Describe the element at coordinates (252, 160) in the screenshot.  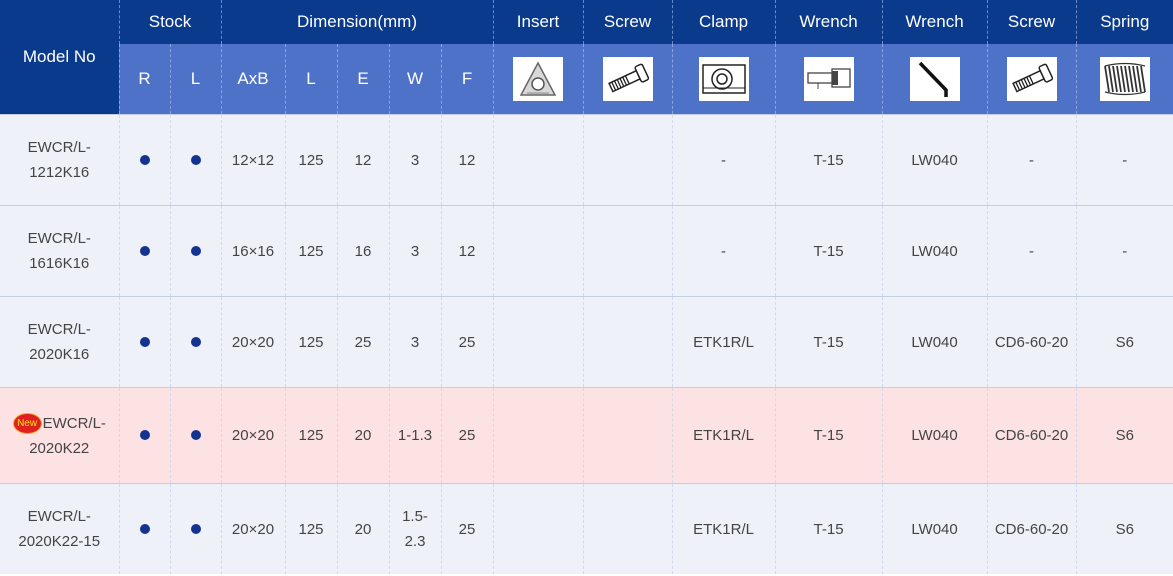
I see `axb-cell: 12×12` at that location.